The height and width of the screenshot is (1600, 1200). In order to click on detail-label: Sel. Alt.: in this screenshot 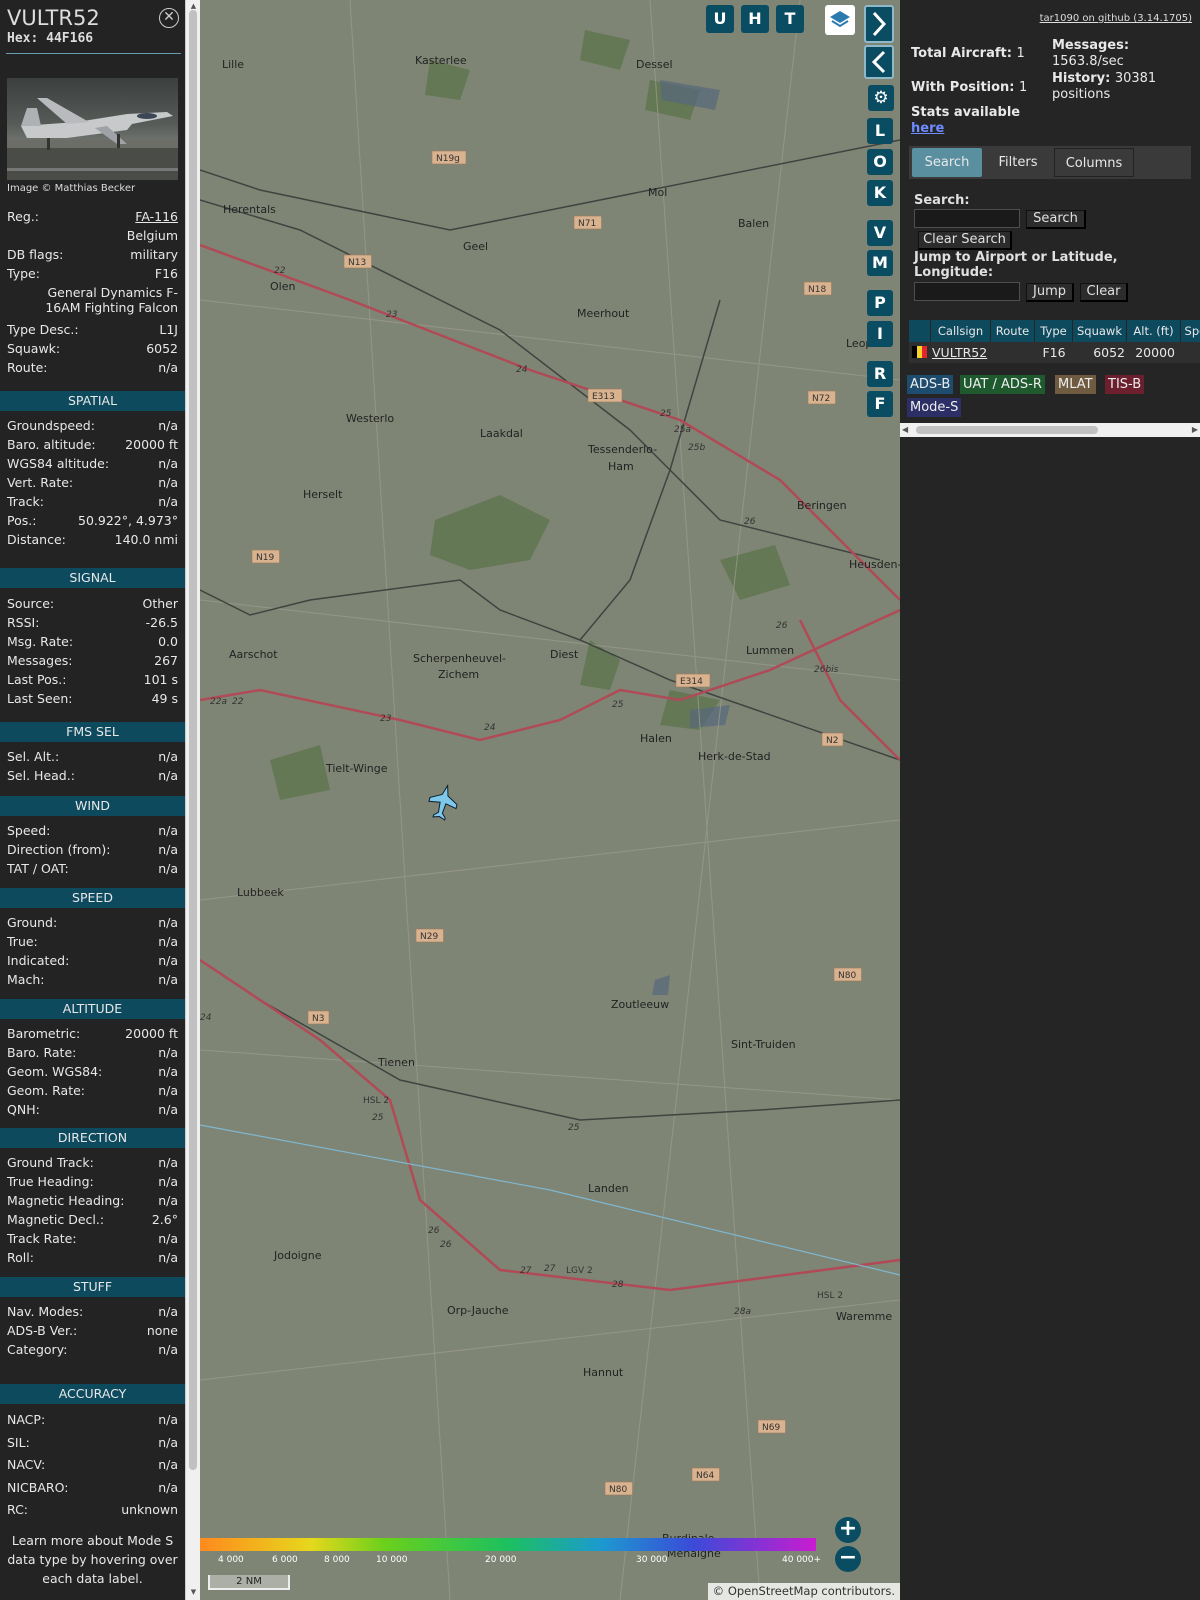, I will do `click(33, 756)`.